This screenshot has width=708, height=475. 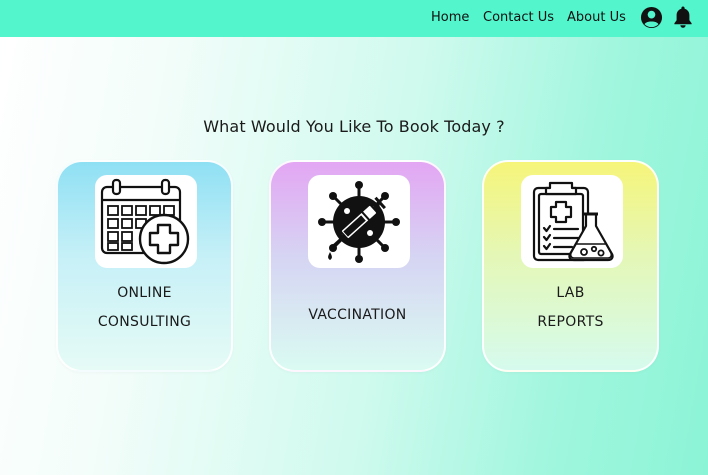 What do you see at coordinates (570, 322) in the screenshot?
I see `card-label-line2: REPORTS` at bounding box center [570, 322].